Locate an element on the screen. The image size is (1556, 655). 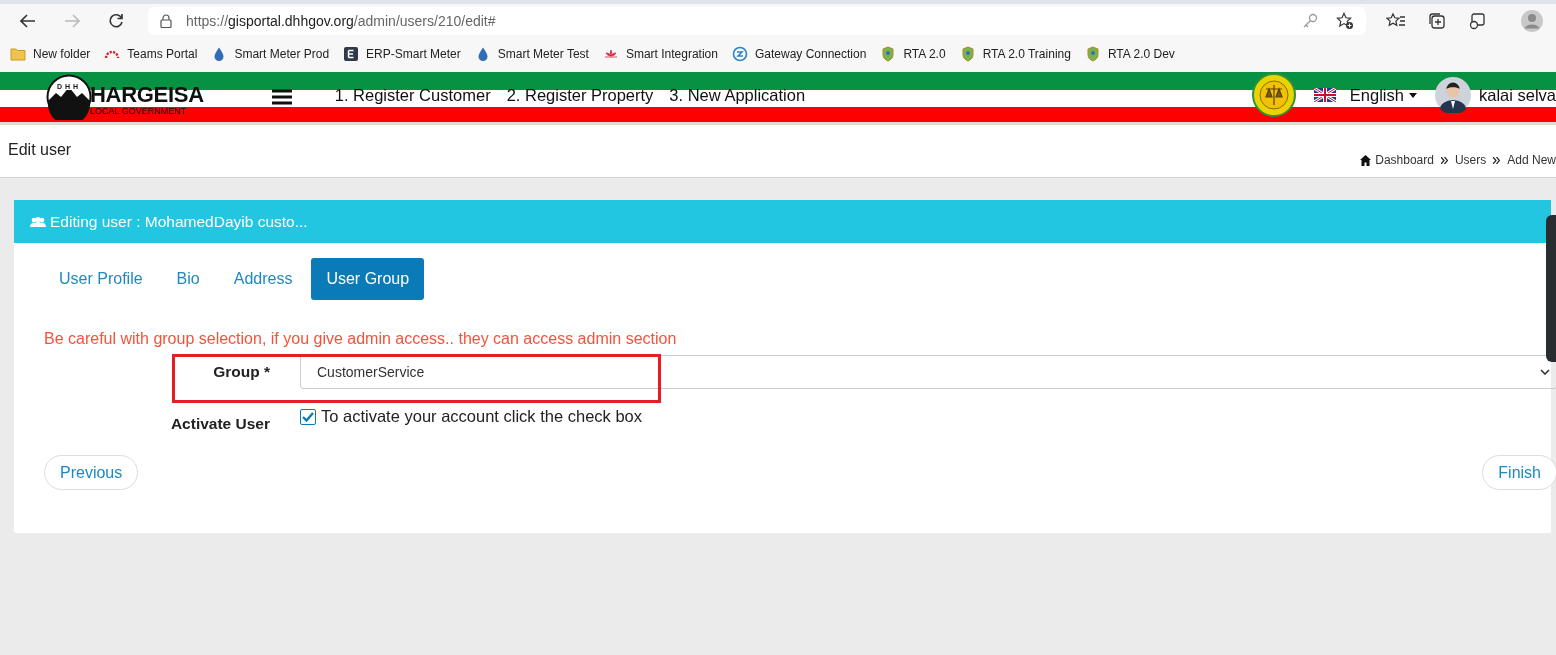
tab: Bio is located at coordinates (188, 279).